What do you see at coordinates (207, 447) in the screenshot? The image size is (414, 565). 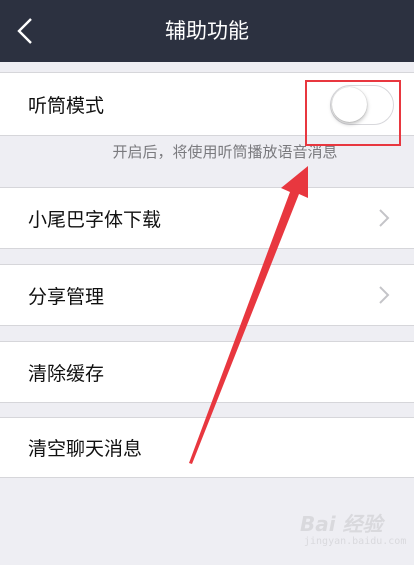 I see `clear-chat-messages-row: 清空聊天消息` at bounding box center [207, 447].